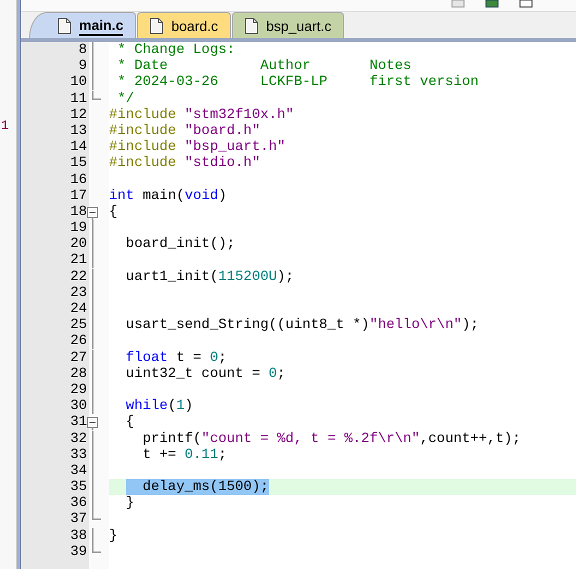  What do you see at coordinates (332, 438) in the screenshot?
I see `code-line: printf("count = %d, t = %.2f\r\n",count++,t);` at bounding box center [332, 438].